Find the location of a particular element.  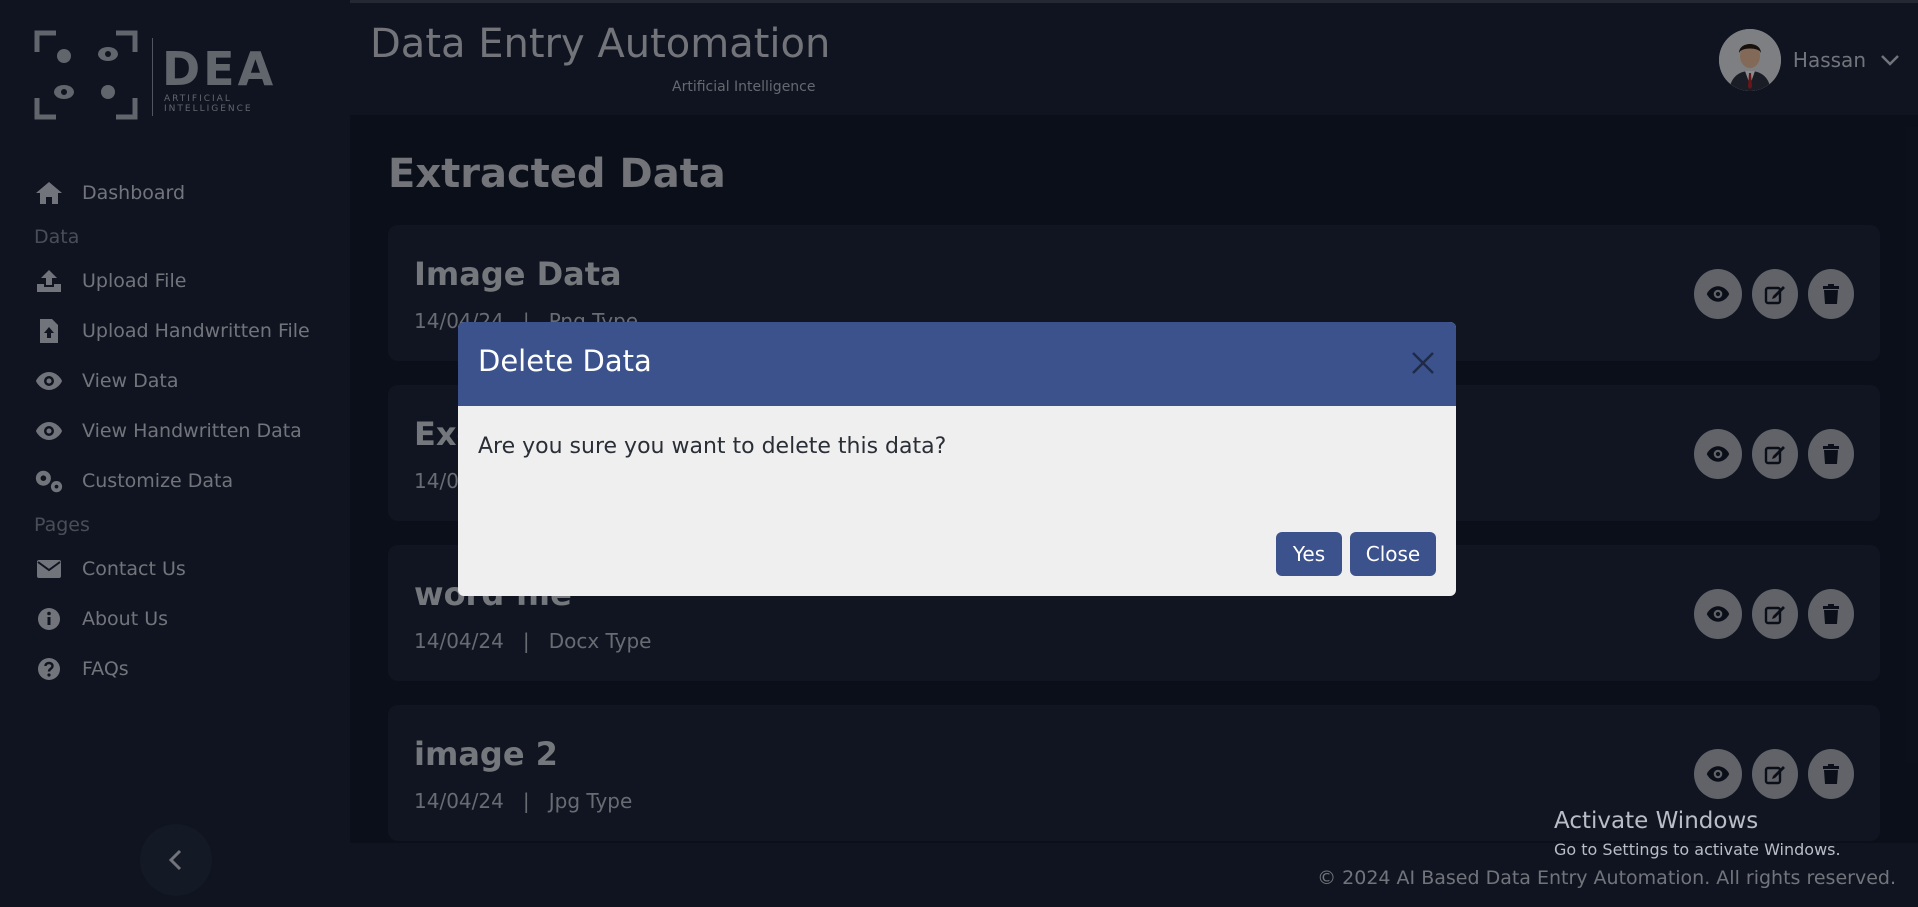

yes-button: Yes is located at coordinates (1309, 554).